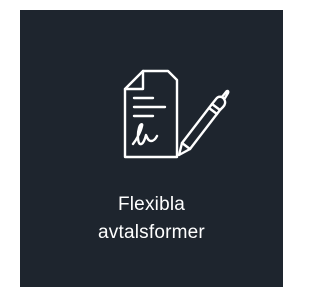 The height and width of the screenshot is (298, 320). Describe the element at coordinates (178, 115) in the screenshot. I see `signed-contract-pen-icon` at that location.